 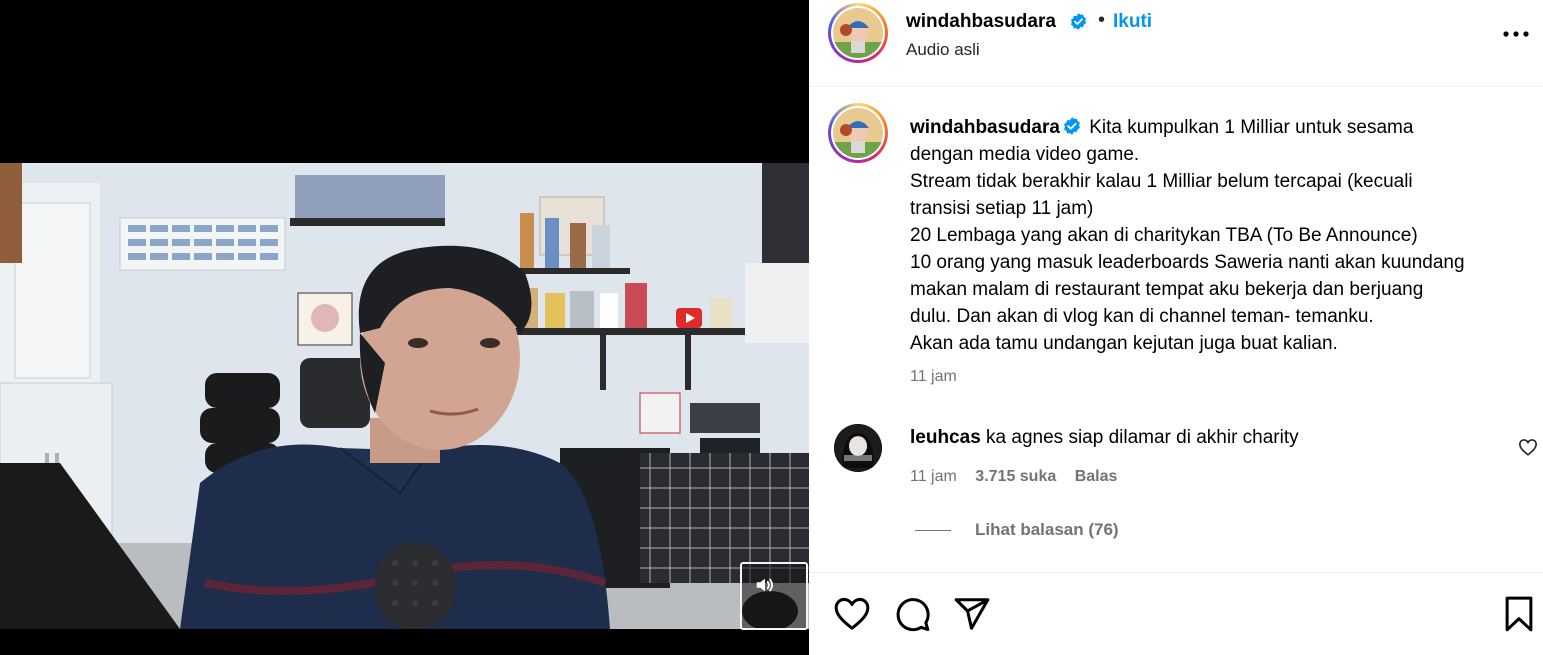 I want to click on action-bar, so click(x=1176, y=614).